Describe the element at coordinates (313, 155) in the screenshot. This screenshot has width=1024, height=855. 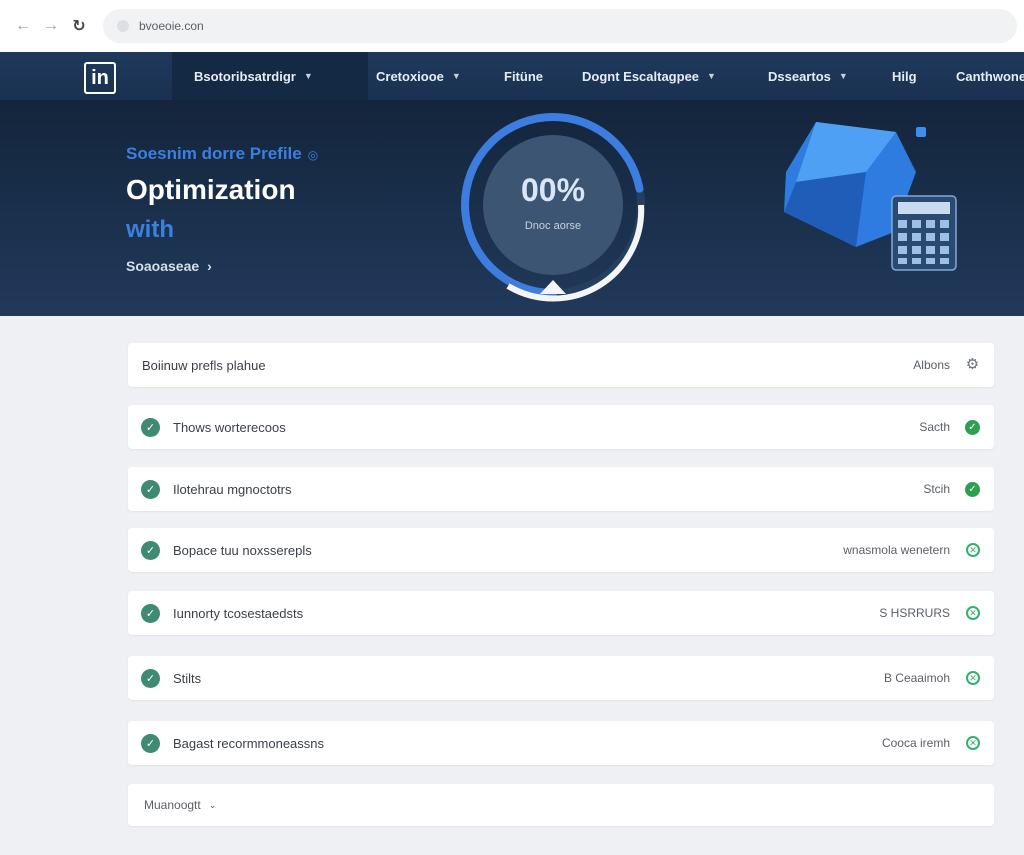
I see `chevron-down-icon: ◎` at that location.